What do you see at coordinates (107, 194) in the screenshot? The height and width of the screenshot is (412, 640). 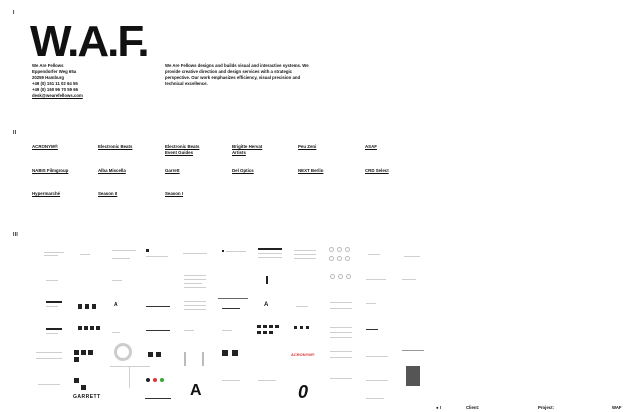 I see `client-link: Season II` at bounding box center [107, 194].